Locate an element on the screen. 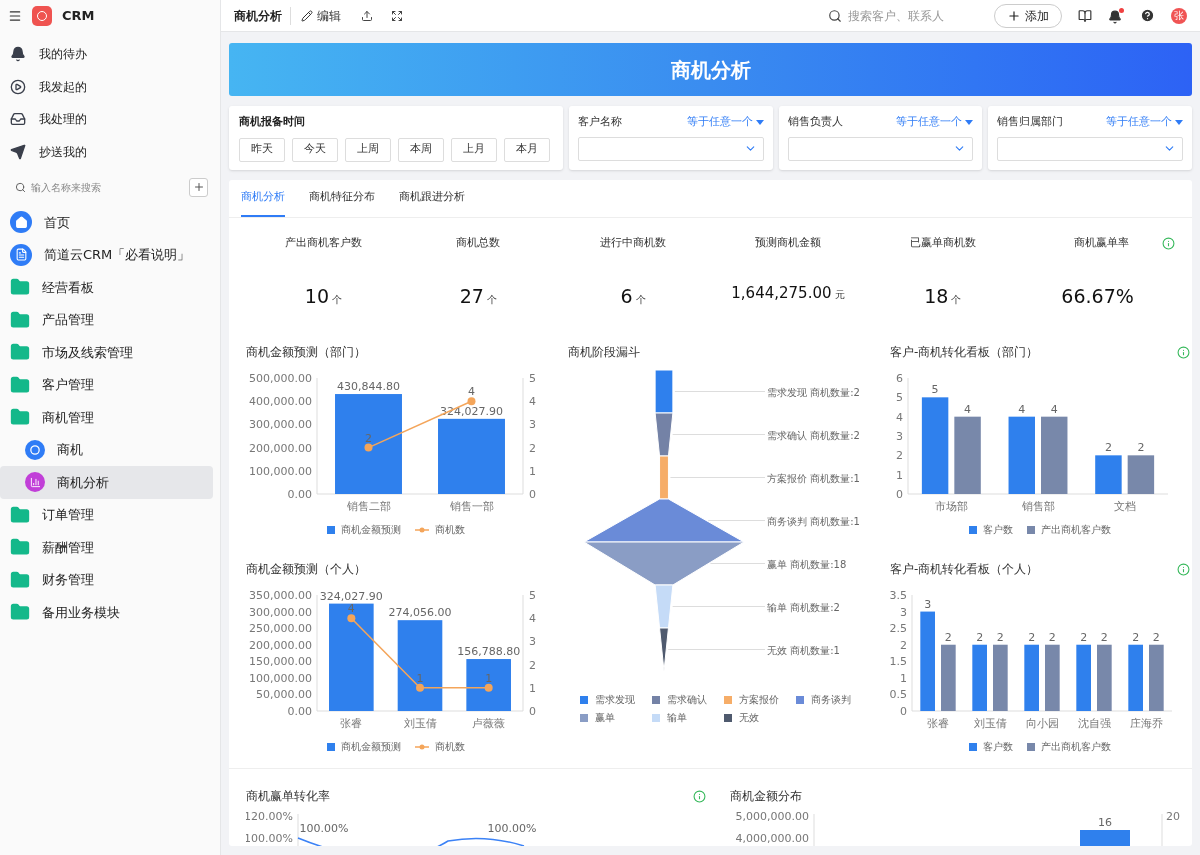 Image resolution: width=1200 pixels, height=855 pixels. axis-tick-label: 5,000,000.00 is located at coordinates (772, 816).